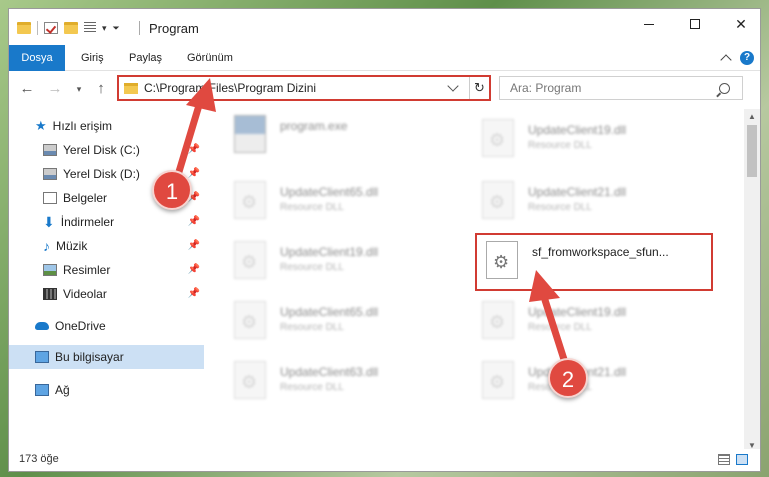  Describe the element at coordinates (329, 380) in the screenshot. I see `list-item: UpdateClient63.dll Resource DLL` at that location.